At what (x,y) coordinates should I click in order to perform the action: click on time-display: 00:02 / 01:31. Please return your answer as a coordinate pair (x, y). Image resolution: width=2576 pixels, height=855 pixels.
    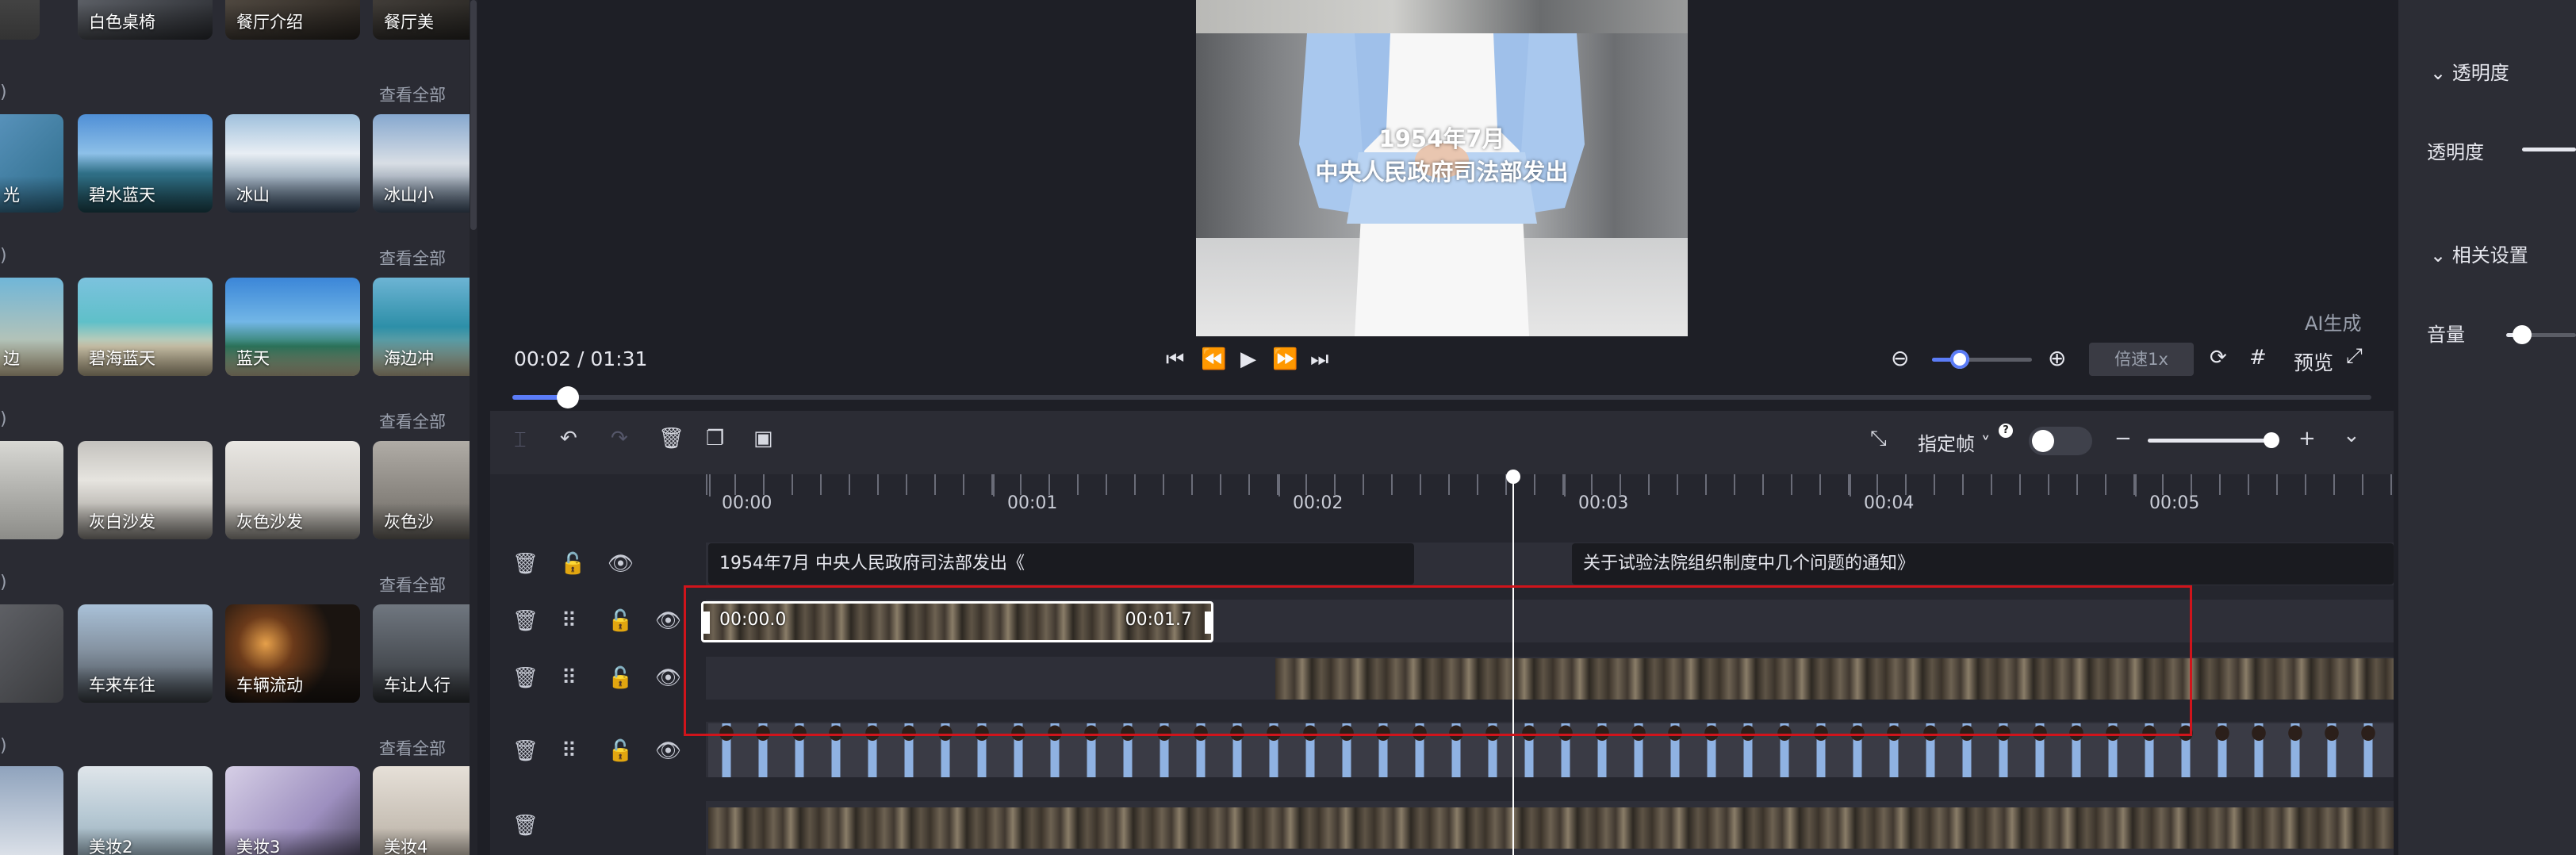
    Looking at the image, I should click on (580, 358).